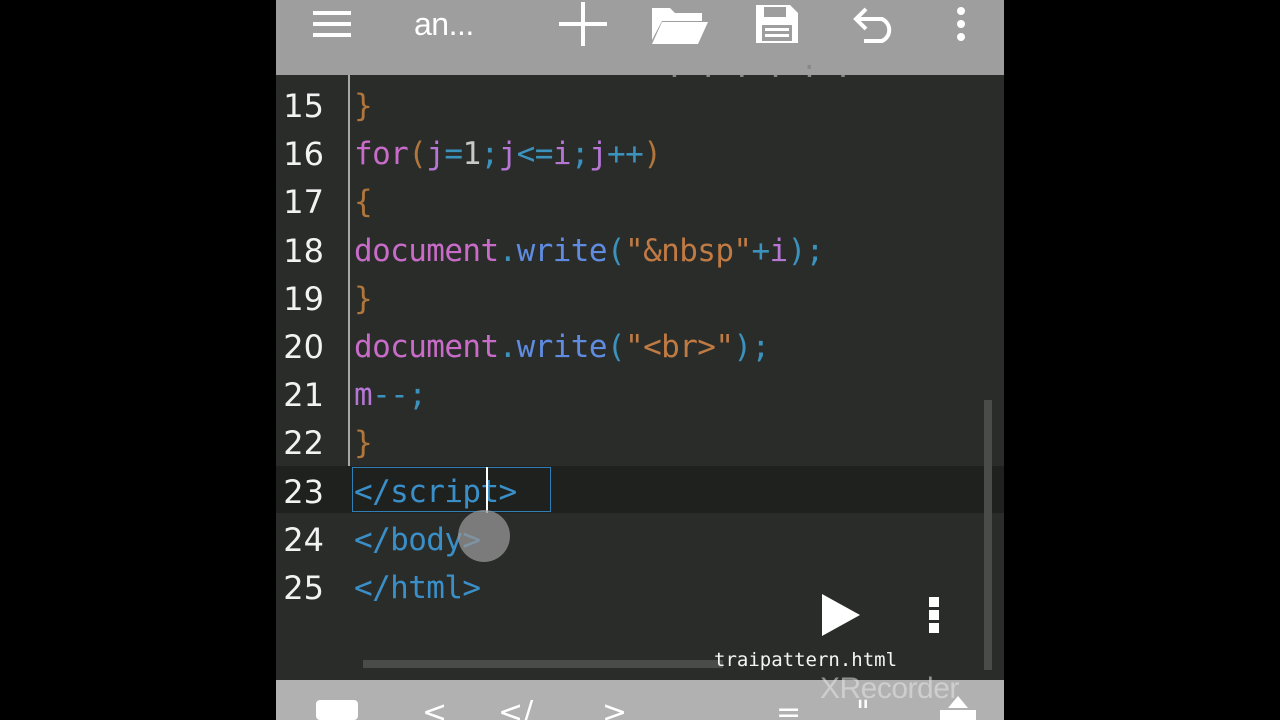  What do you see at coordinates (640, 588) in the screenshot?
I see `code-line: 25 </html>` at bounding box center [640, 588].